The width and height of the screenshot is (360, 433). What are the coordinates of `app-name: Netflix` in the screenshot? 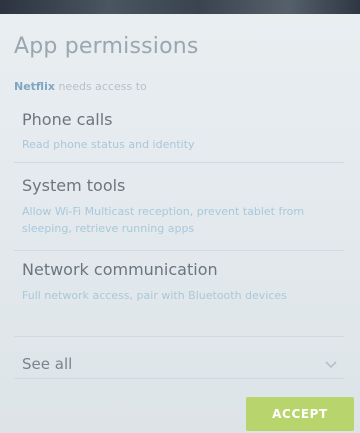 It's located at (34, 86).